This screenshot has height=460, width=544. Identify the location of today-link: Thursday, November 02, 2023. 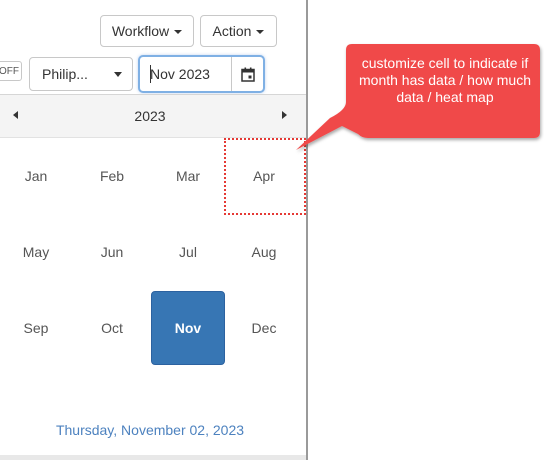
(150, 430).